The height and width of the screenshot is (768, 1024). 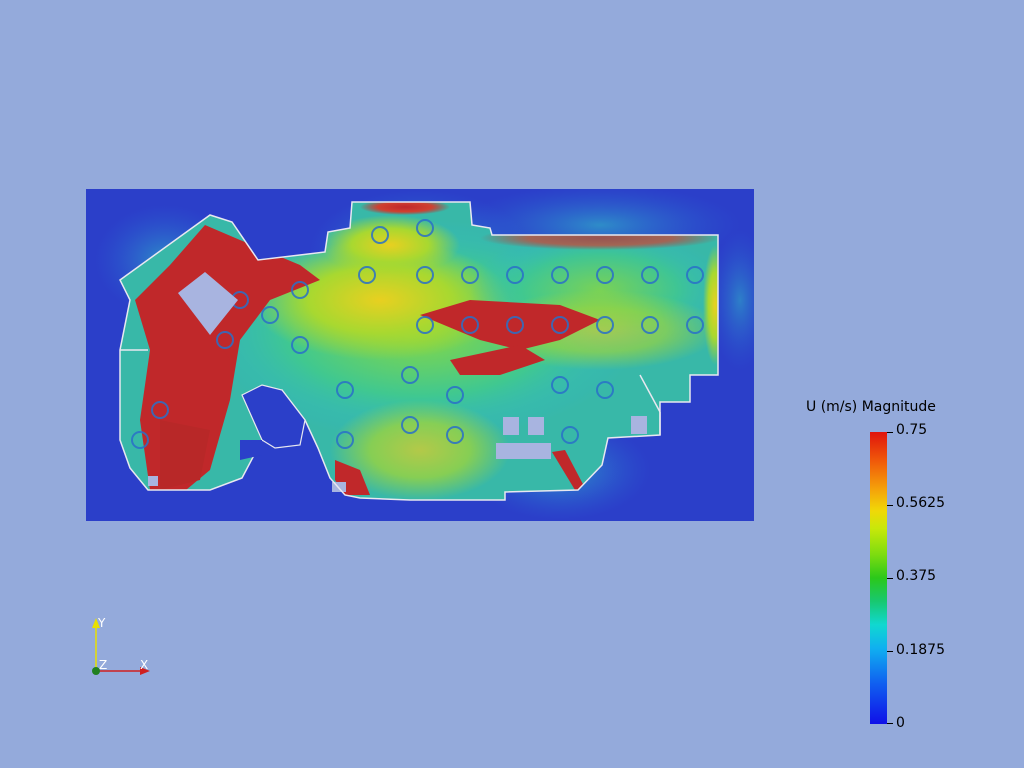 I want to click on tick-label: 0.5625, so click(x=920, y=503).